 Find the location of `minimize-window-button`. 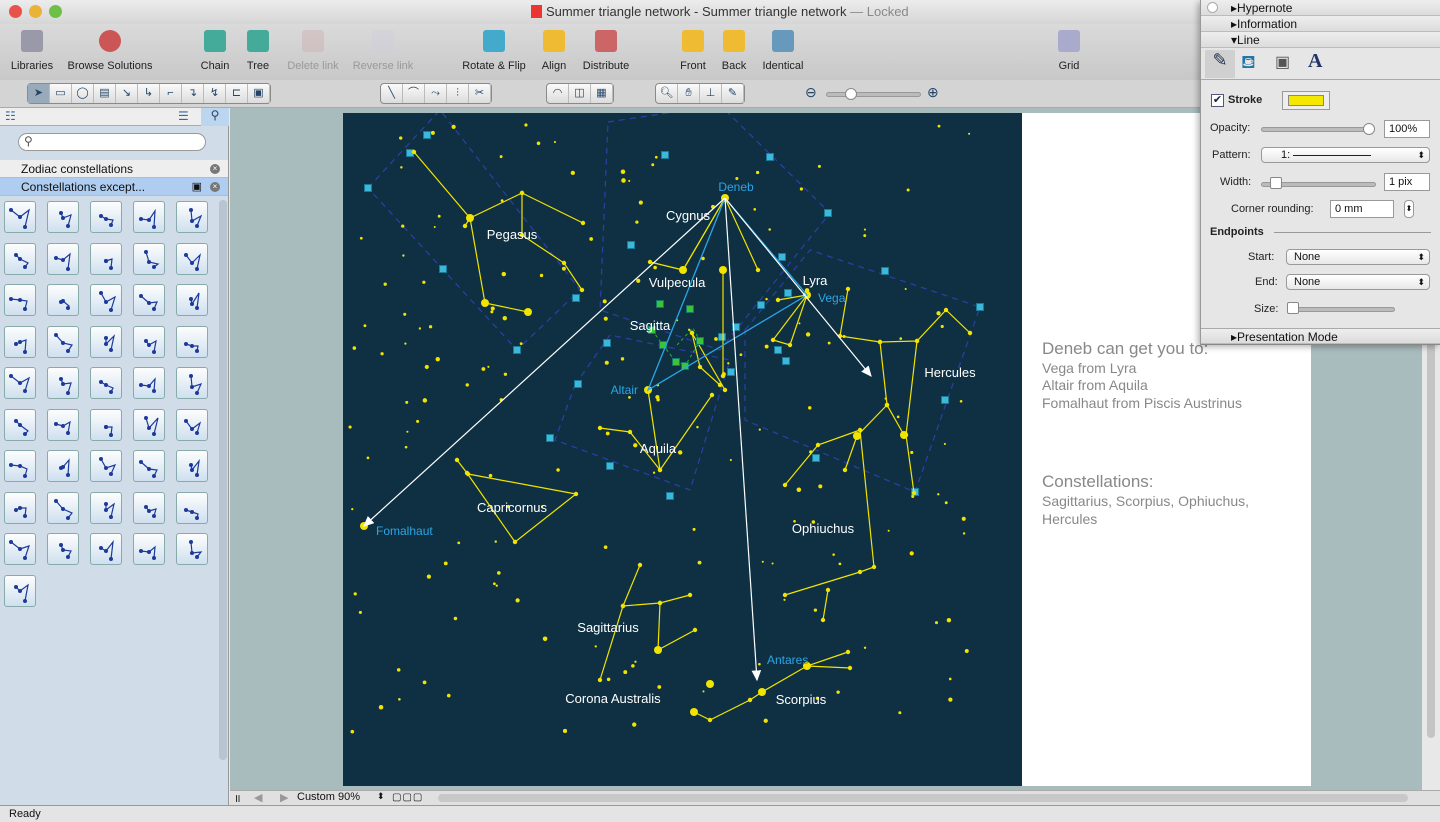

minimize-window-button is located at coordinates (35, 11).